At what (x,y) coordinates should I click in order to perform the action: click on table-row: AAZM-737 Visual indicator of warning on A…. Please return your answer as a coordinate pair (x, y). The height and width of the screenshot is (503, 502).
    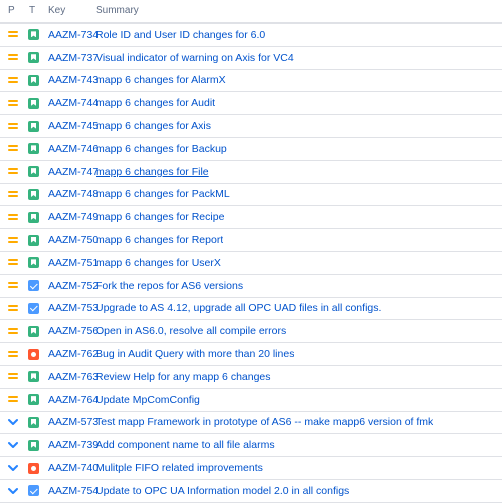
    Looking at the image, I should click on (251, 58).